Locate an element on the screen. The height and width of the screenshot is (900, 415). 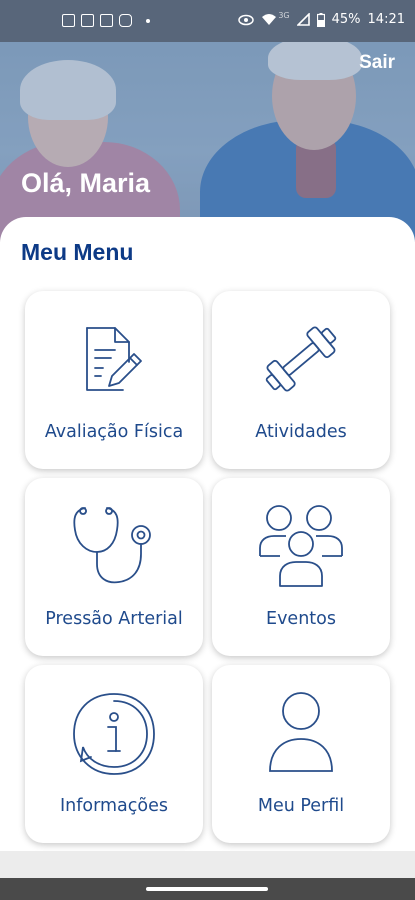
info-icon is located at coordinates (114, 734).